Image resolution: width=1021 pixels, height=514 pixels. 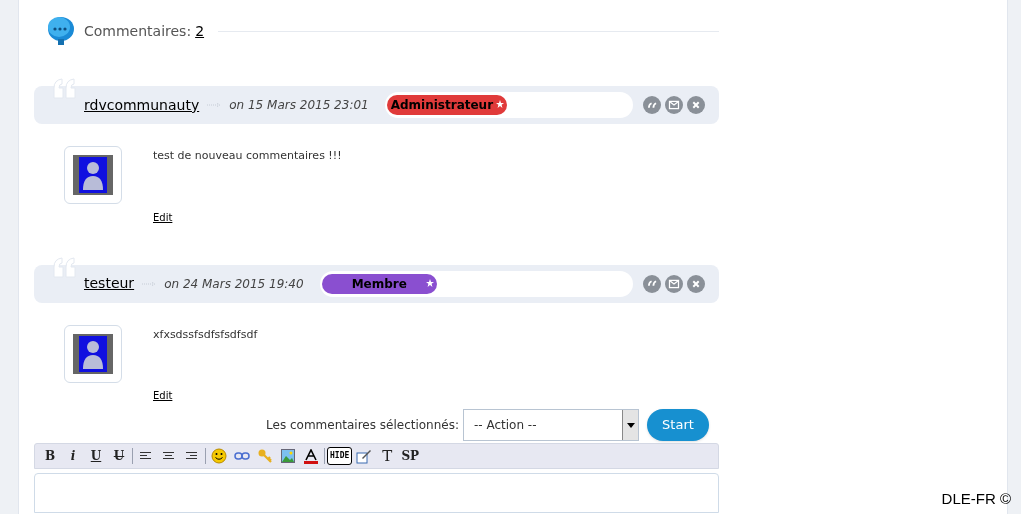 I want to click on chat-bubble-icon, so click(x=61, y=31).